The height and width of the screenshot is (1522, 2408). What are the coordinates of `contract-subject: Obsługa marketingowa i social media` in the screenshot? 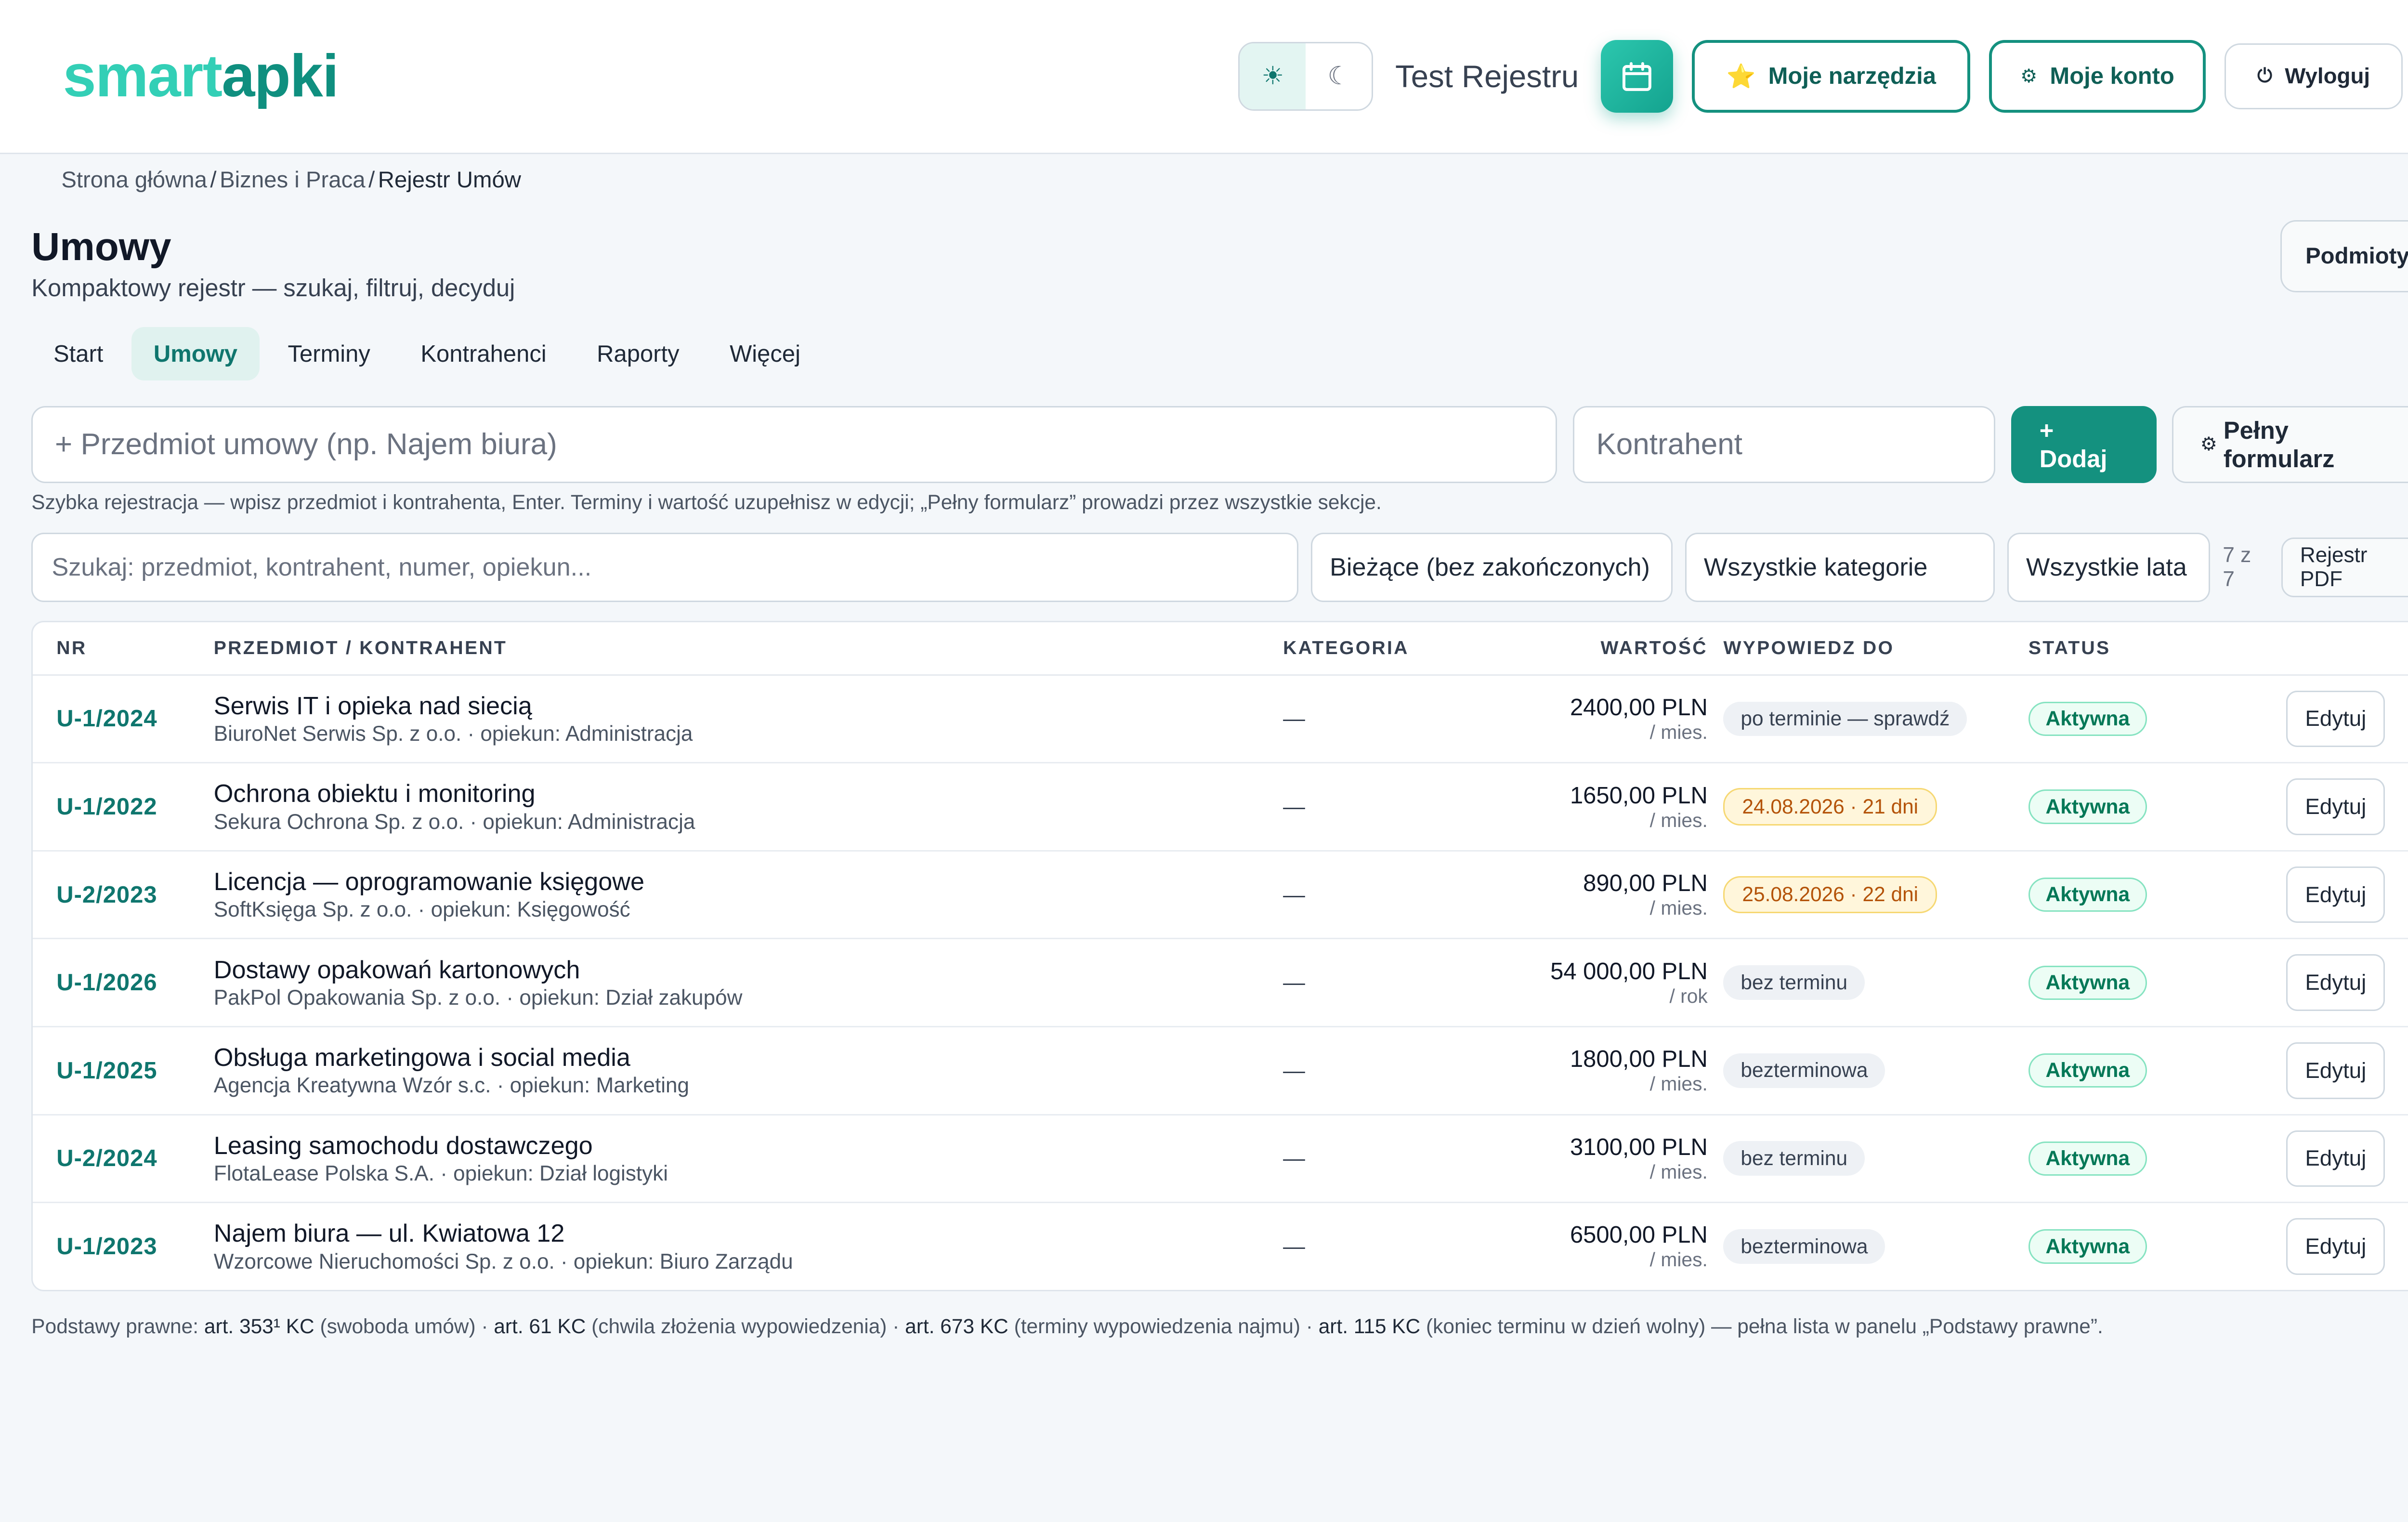 It's located at (736, 1058).